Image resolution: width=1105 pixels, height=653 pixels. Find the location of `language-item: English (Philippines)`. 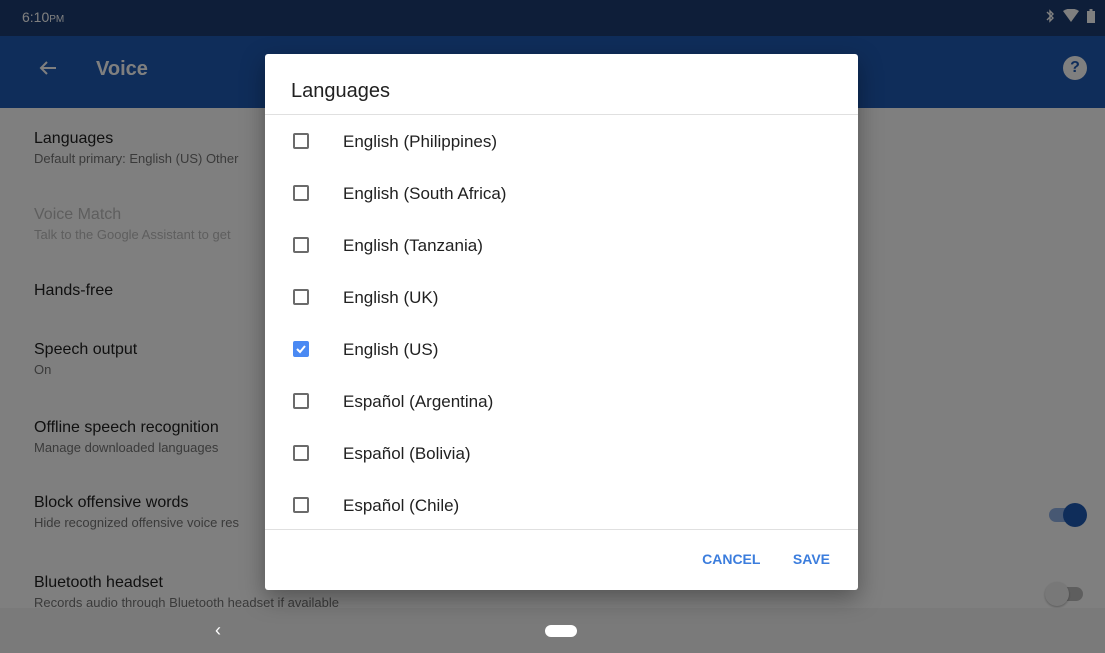

language-item: English (Philippines) is located at coordinates (561, 141).